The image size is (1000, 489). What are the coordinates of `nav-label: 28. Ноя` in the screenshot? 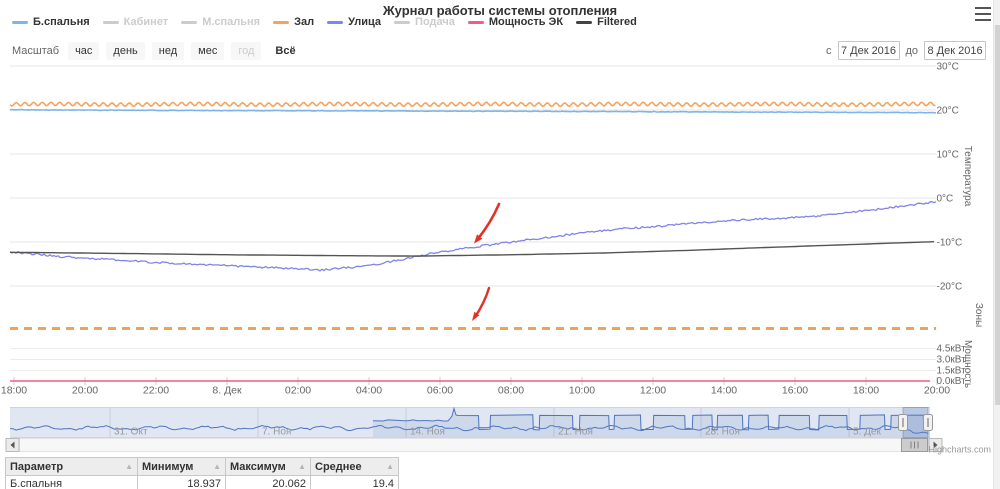 It's located at (722, 432).